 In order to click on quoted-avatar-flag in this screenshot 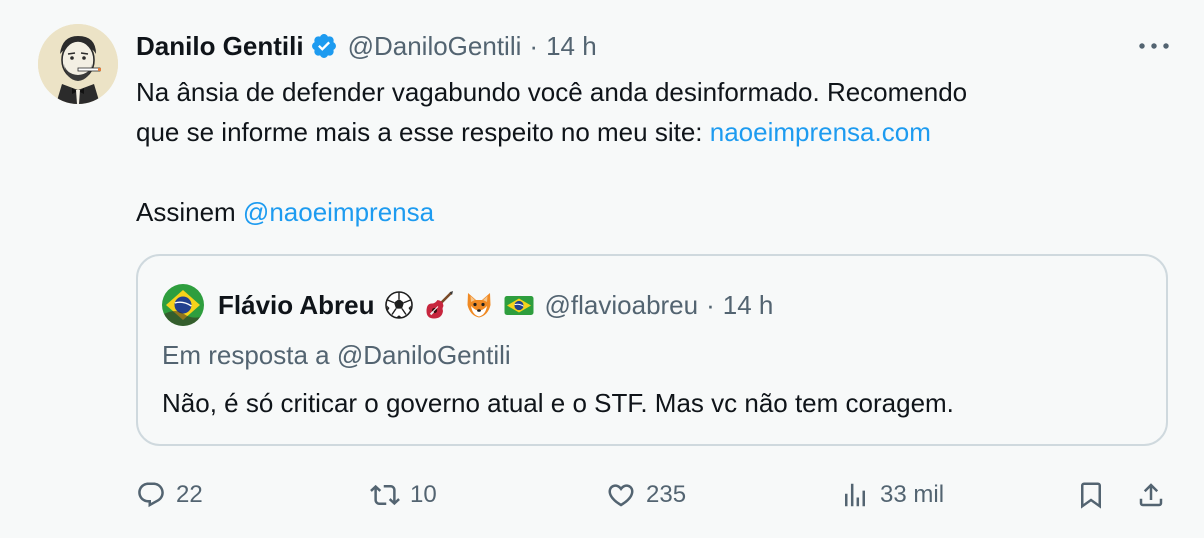, I will do `click(183, 305)`.